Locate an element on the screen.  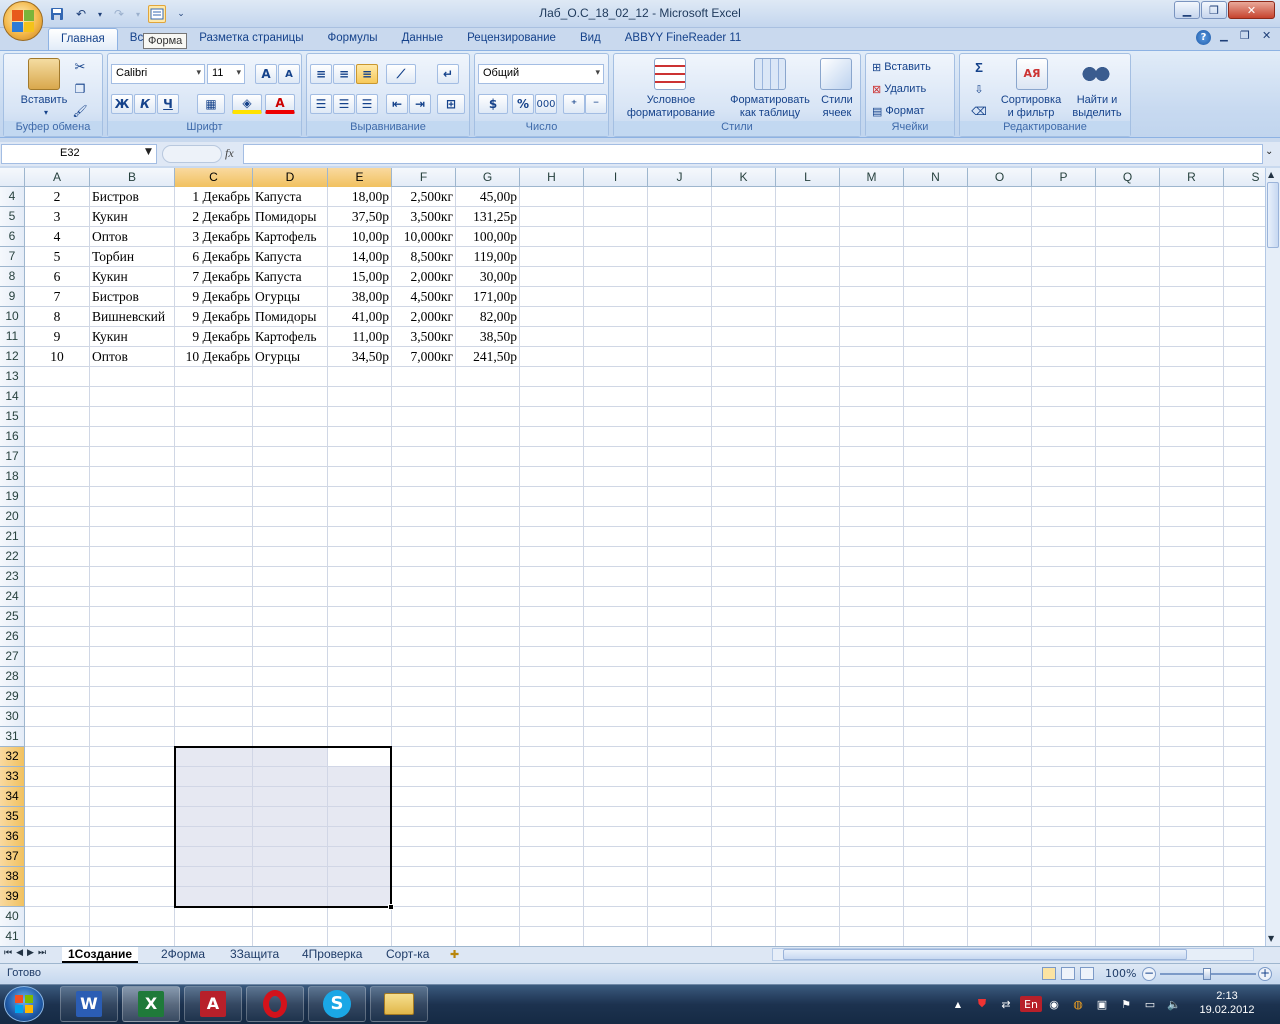
cell-f19 is located at coordinates (424, 497).